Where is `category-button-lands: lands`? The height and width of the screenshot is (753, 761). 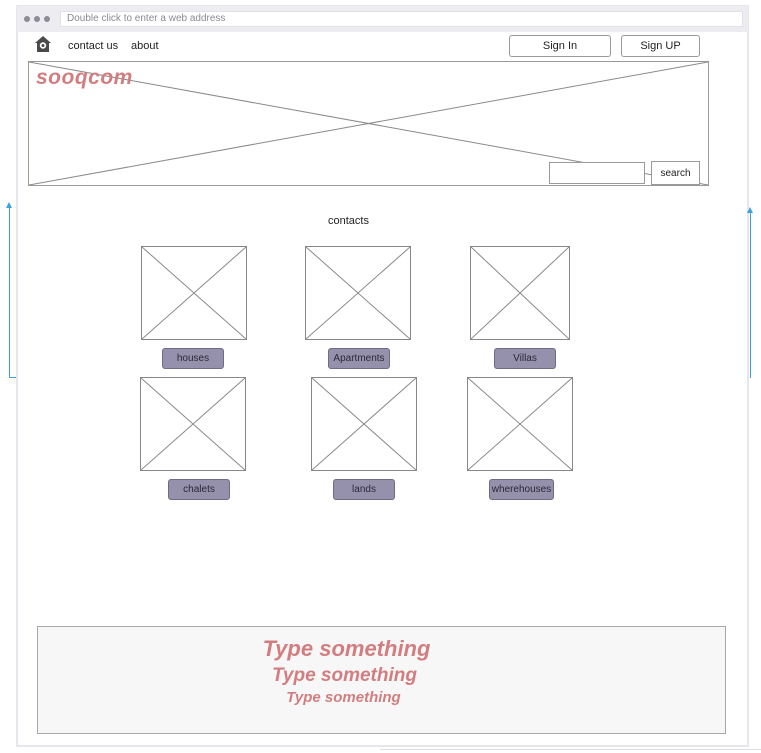
category-button-lands: lands is located at coordinates (364, 489).